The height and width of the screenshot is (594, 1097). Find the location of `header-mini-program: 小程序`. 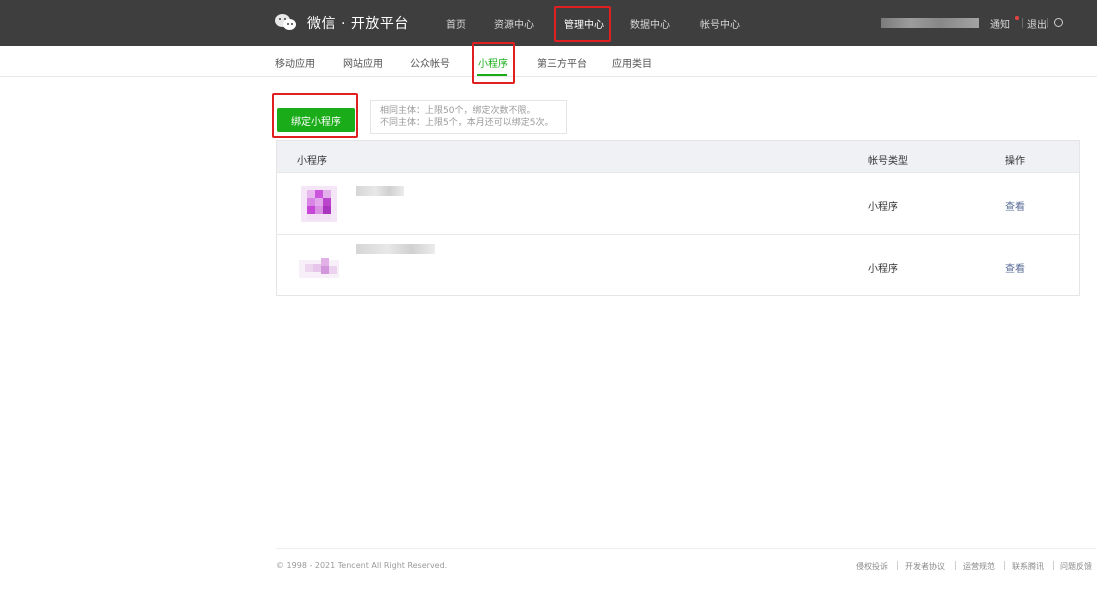

header-mini-program: 小程序 is located at coordinates (312, 161).